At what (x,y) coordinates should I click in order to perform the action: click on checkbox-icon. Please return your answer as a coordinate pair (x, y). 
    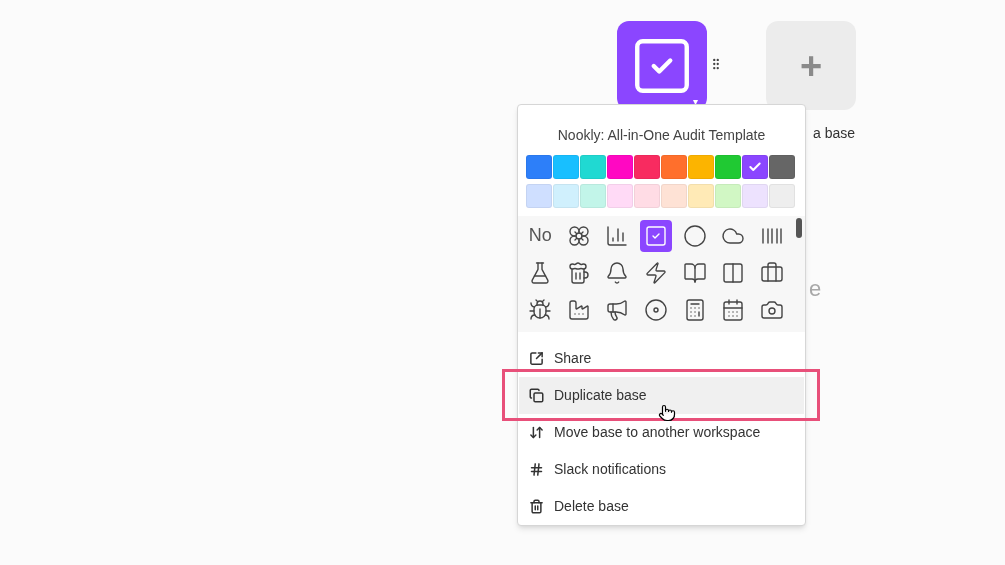
    Looking at the image, I should click on (656, 235).